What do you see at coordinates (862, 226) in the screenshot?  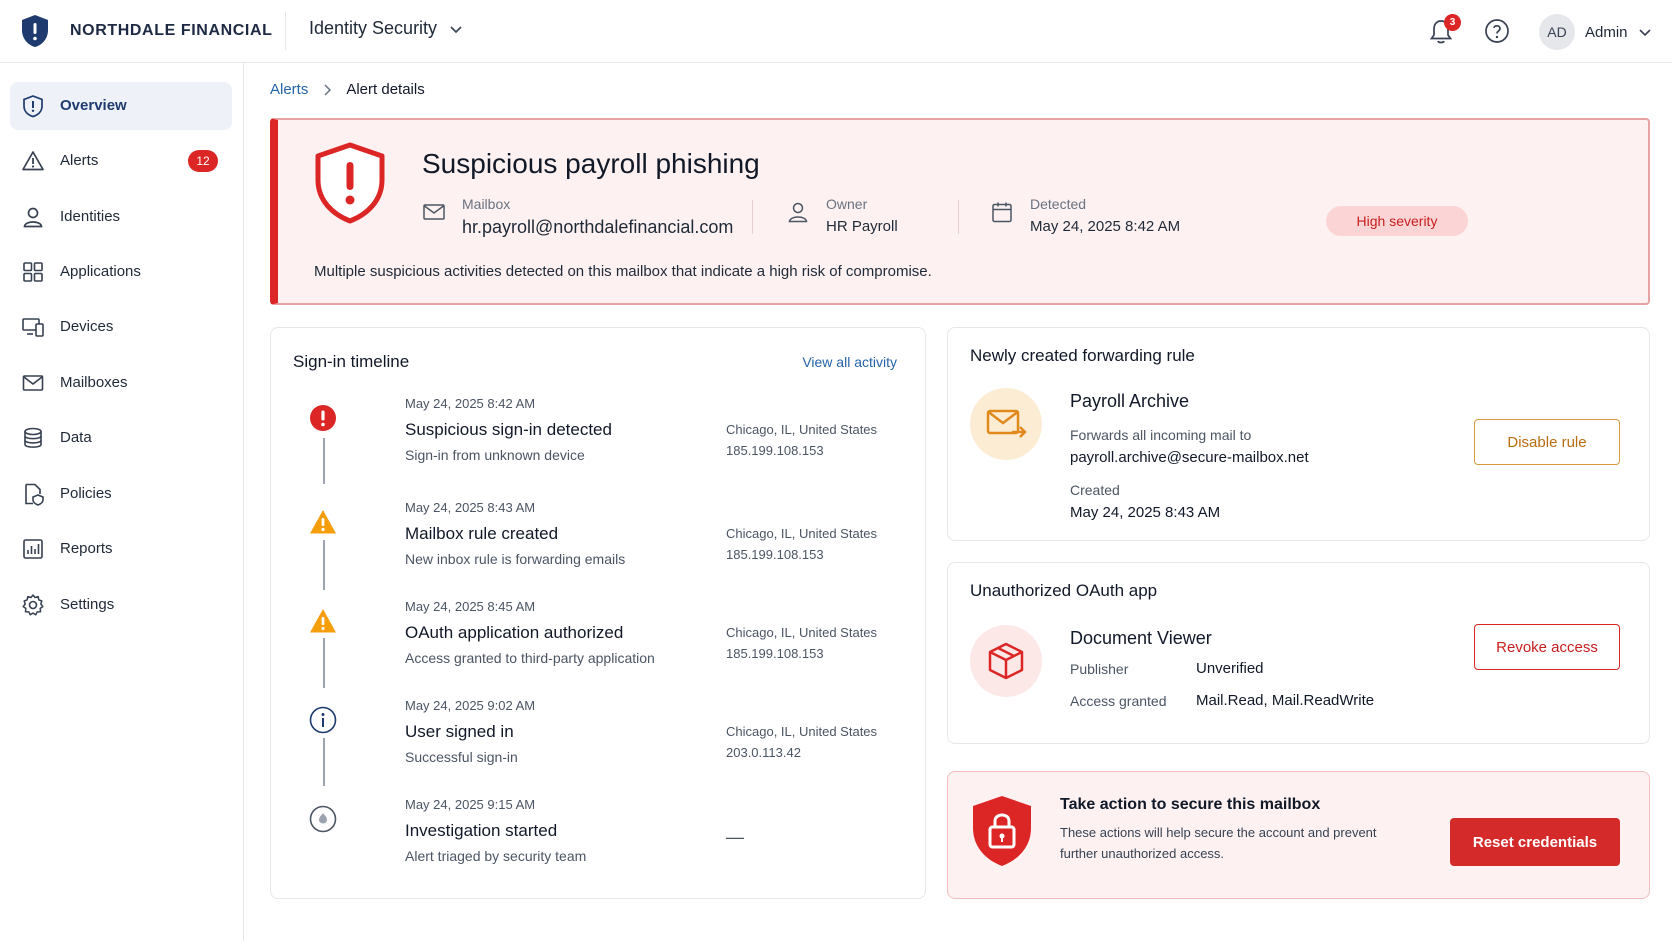 I see `owner-value: HR Payroll` at bounding box center [862, 226].